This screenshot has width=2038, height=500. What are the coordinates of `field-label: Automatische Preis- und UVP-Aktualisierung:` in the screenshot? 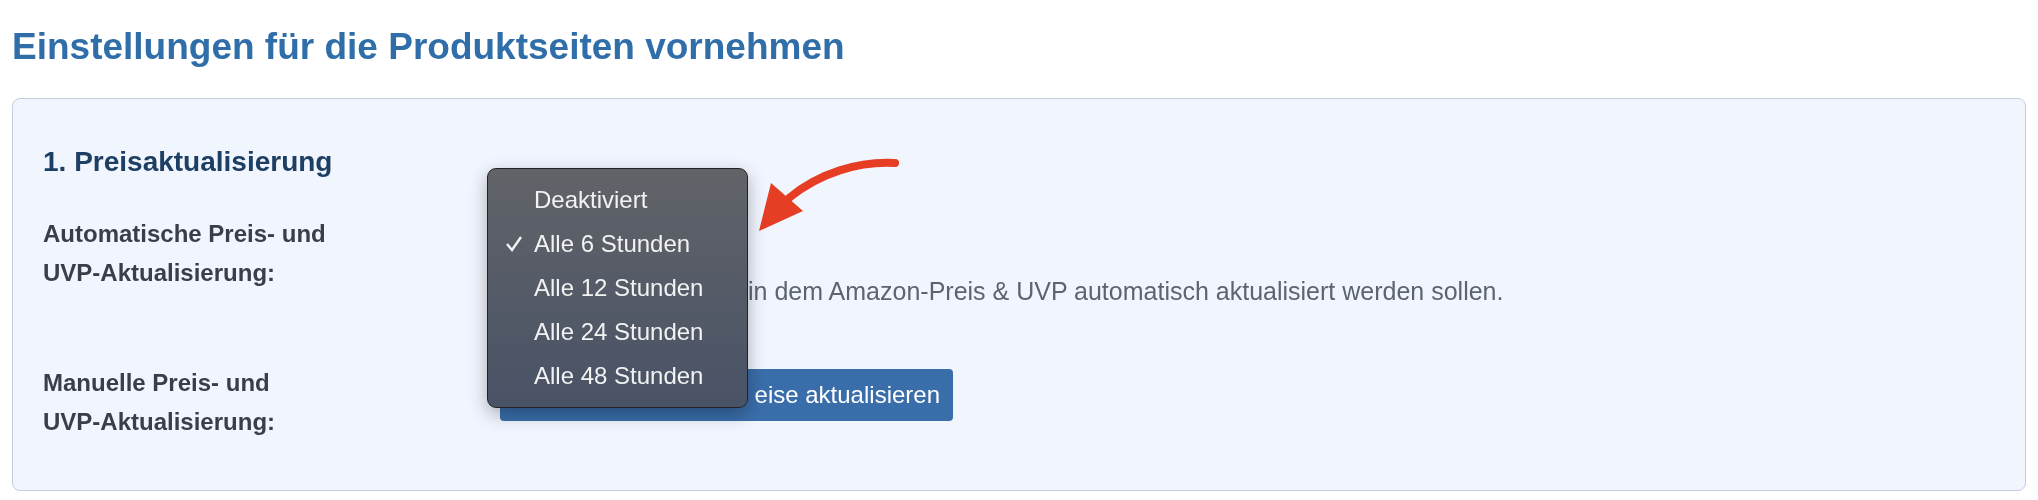 It's located at (185, 253).